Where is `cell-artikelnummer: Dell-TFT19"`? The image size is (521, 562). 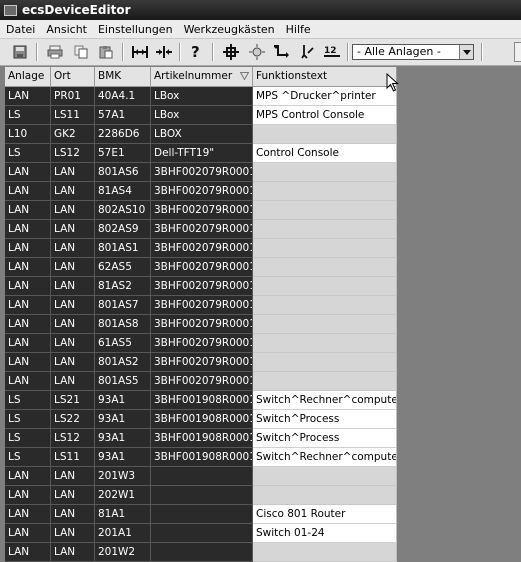
cell-artikelnummer: Dell-TFT19" is located at coordinates (202, 153).